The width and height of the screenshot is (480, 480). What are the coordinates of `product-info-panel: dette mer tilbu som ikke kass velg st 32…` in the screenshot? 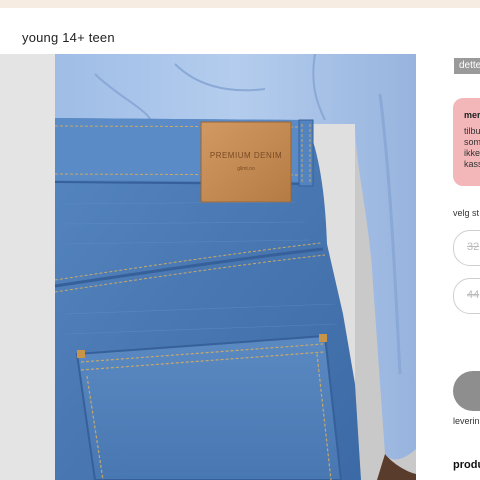 It's located at (460, 267).